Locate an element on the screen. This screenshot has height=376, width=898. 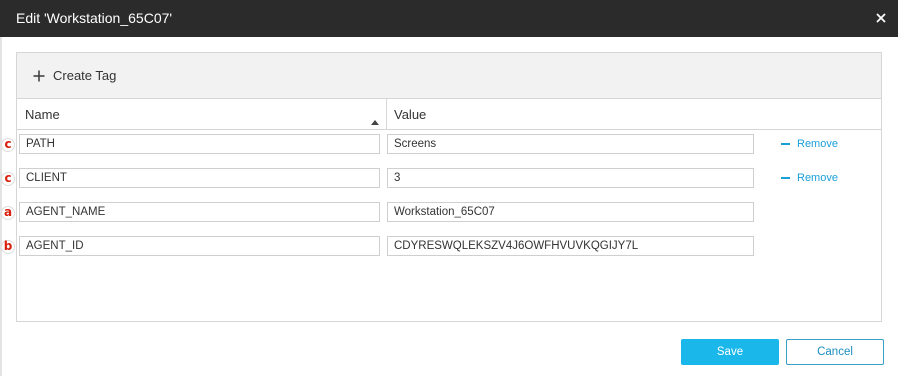
background-strip is located at coordinates (1, 206).